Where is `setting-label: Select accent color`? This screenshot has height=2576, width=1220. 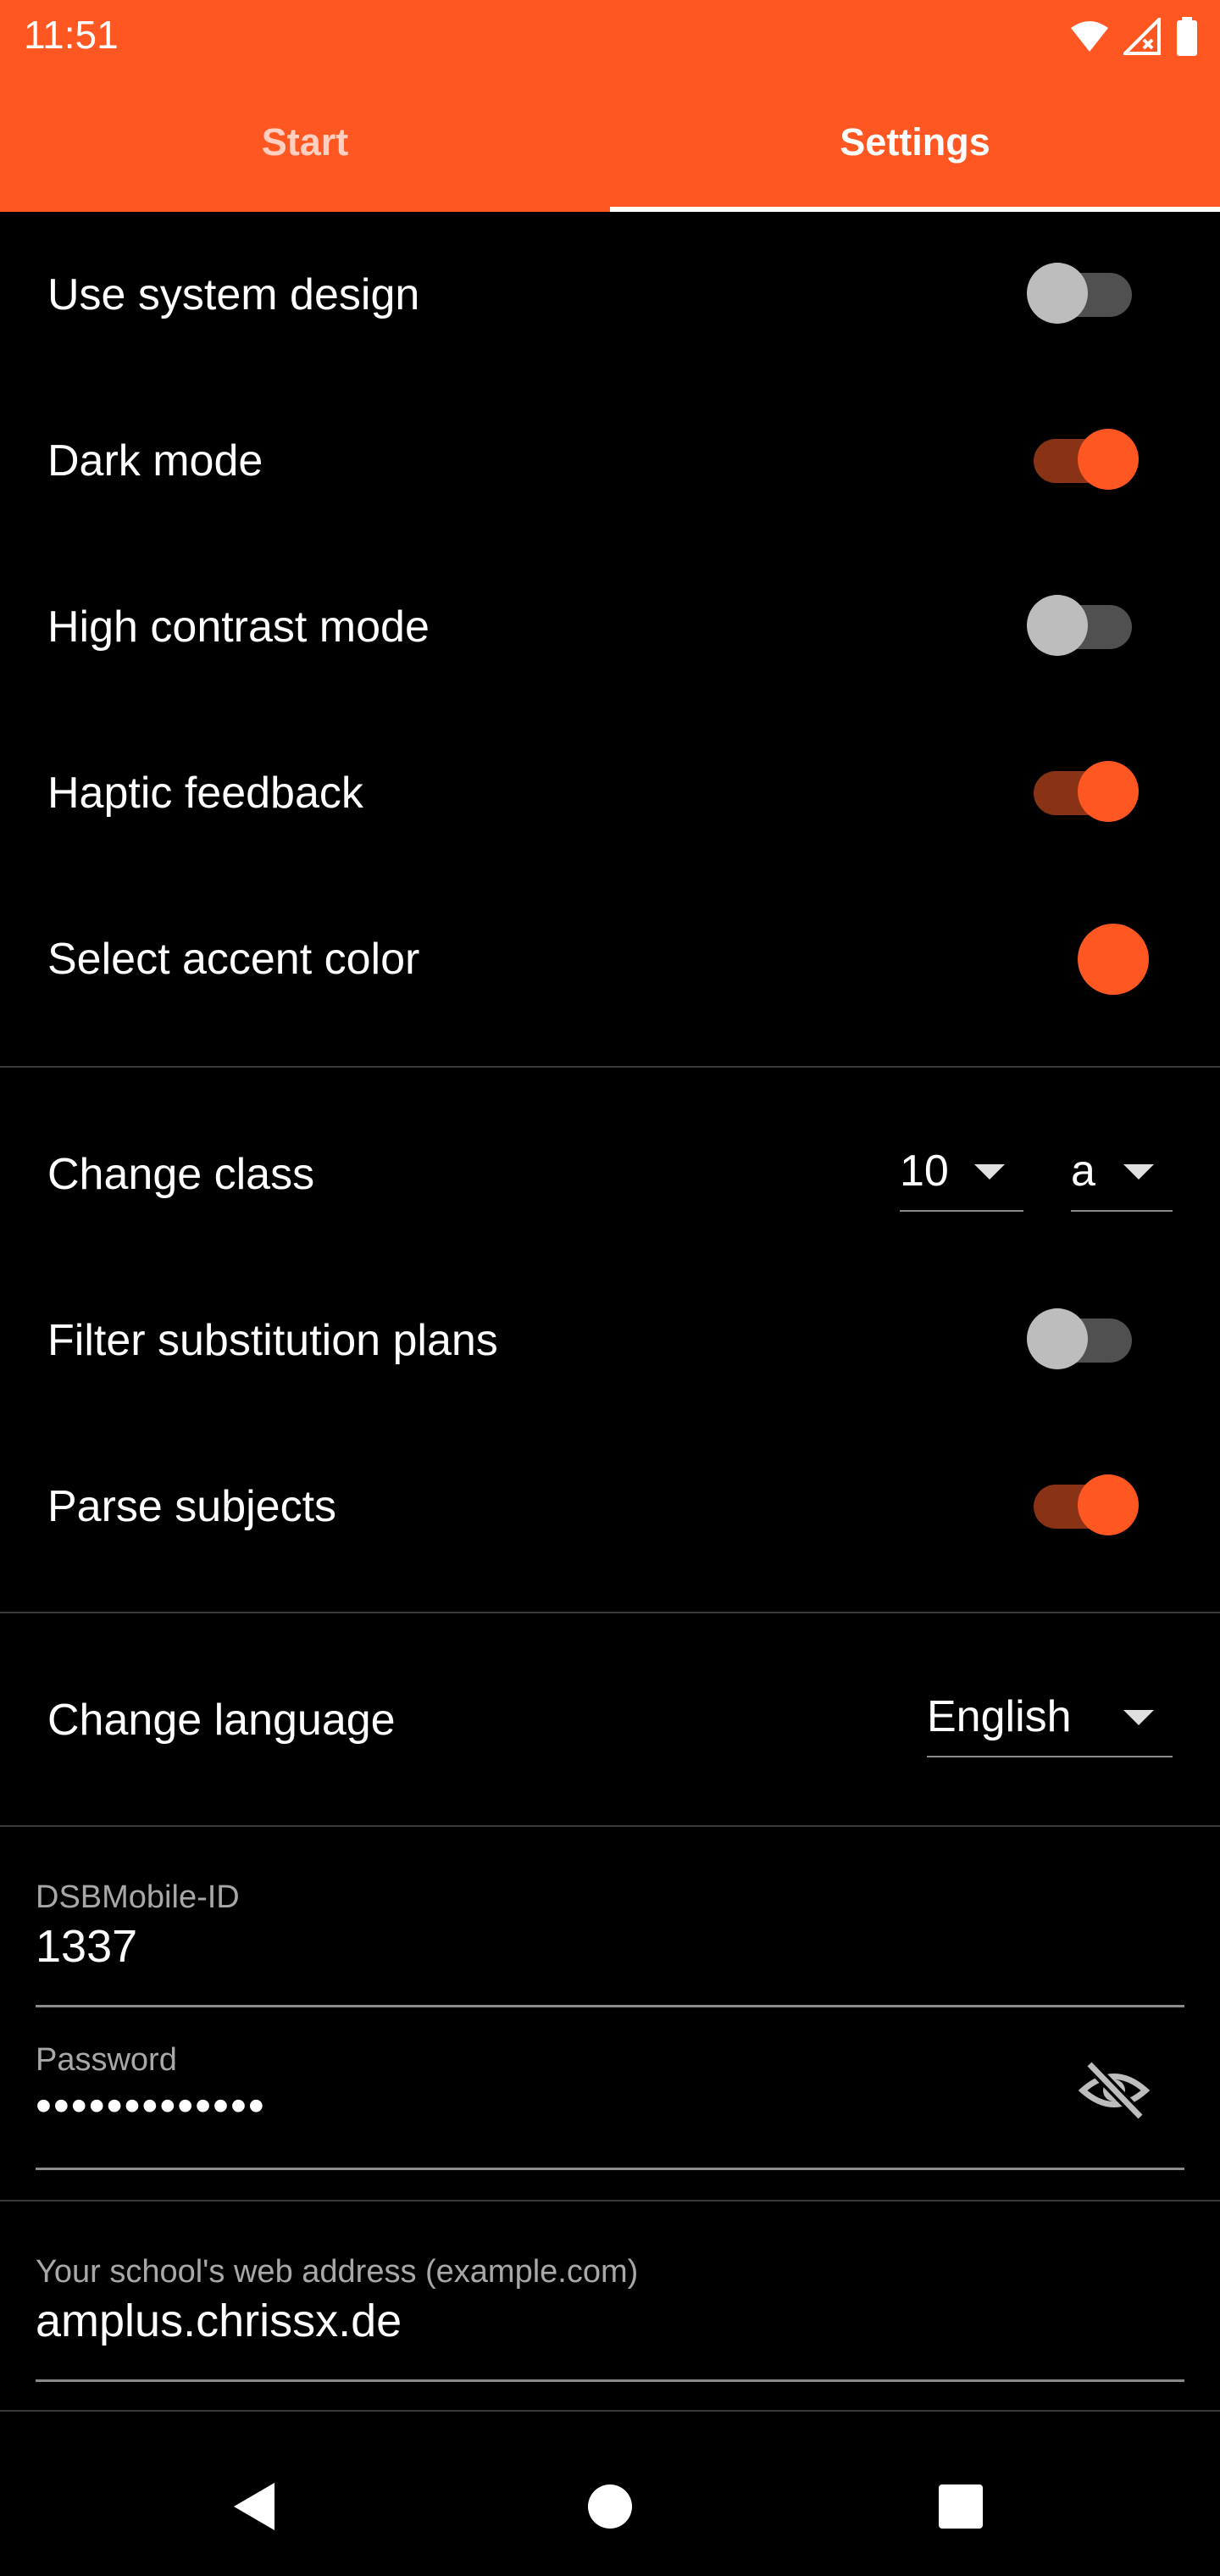 setting-label: Select accent color is located at coordinates (233, 959).